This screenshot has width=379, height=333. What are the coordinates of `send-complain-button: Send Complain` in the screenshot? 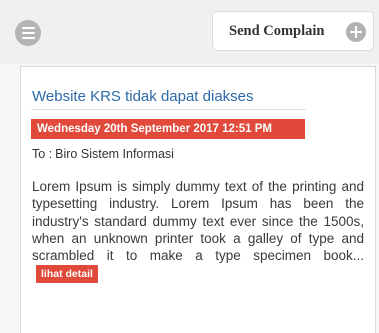 It's located at (293, 31).